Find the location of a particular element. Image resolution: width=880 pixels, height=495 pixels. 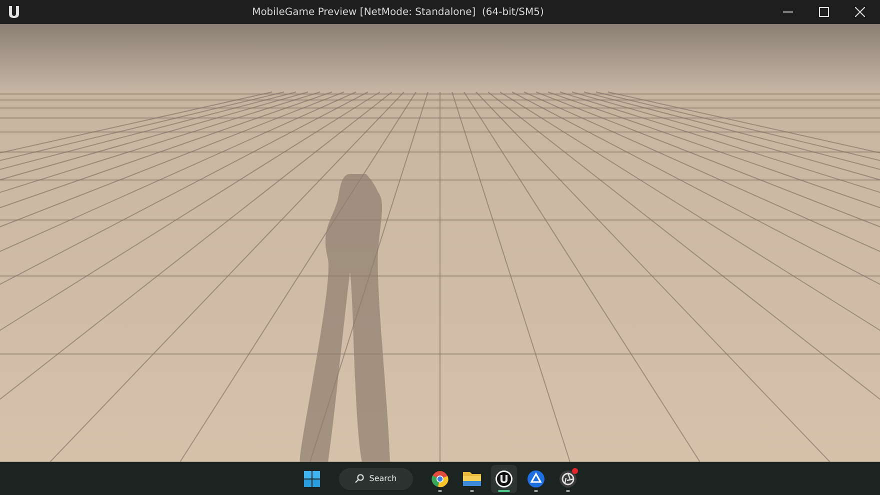

triangle-nodes-icon is located at coordinates (535, 479).